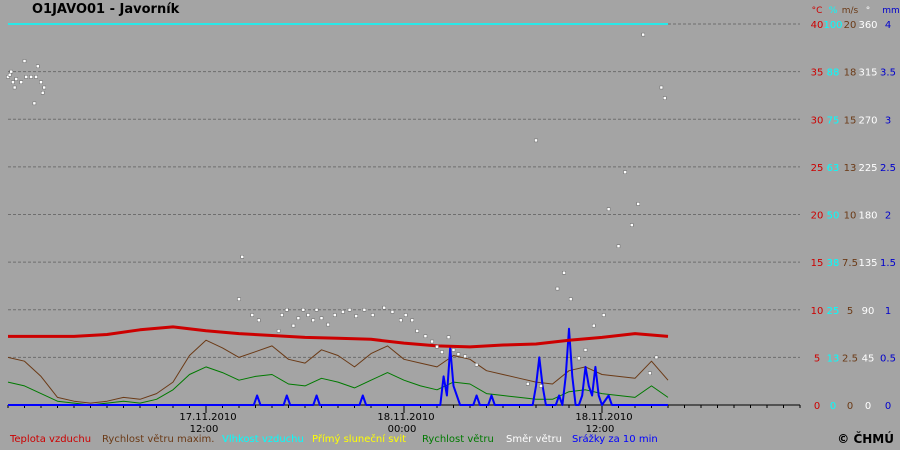  I want to click on legend-item-humidity: Vlhkost vzduchu, so click(263, 439).